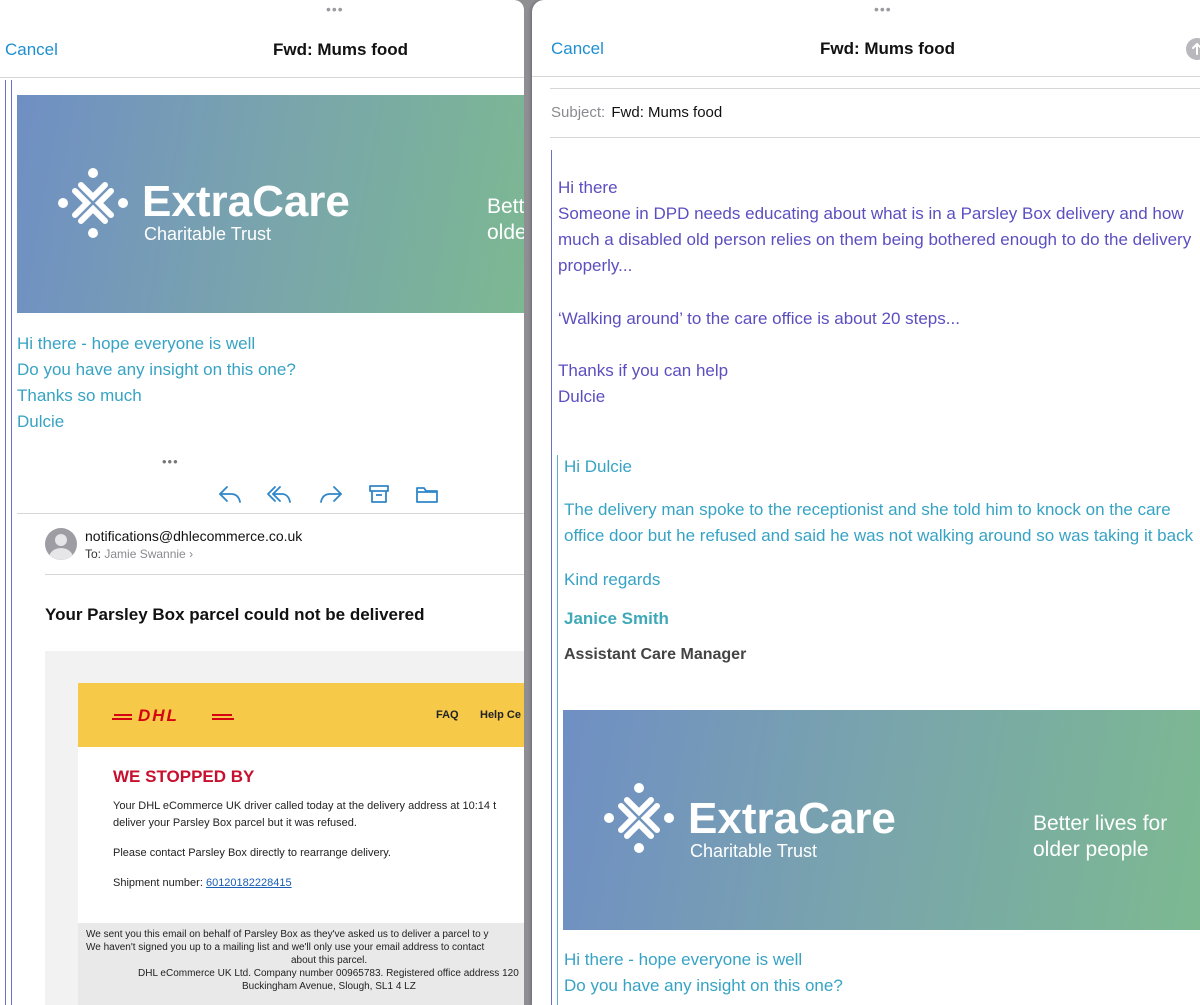  Describe the element at coordinates (61, 544) in the screenshot. I see `avatar` at that location.